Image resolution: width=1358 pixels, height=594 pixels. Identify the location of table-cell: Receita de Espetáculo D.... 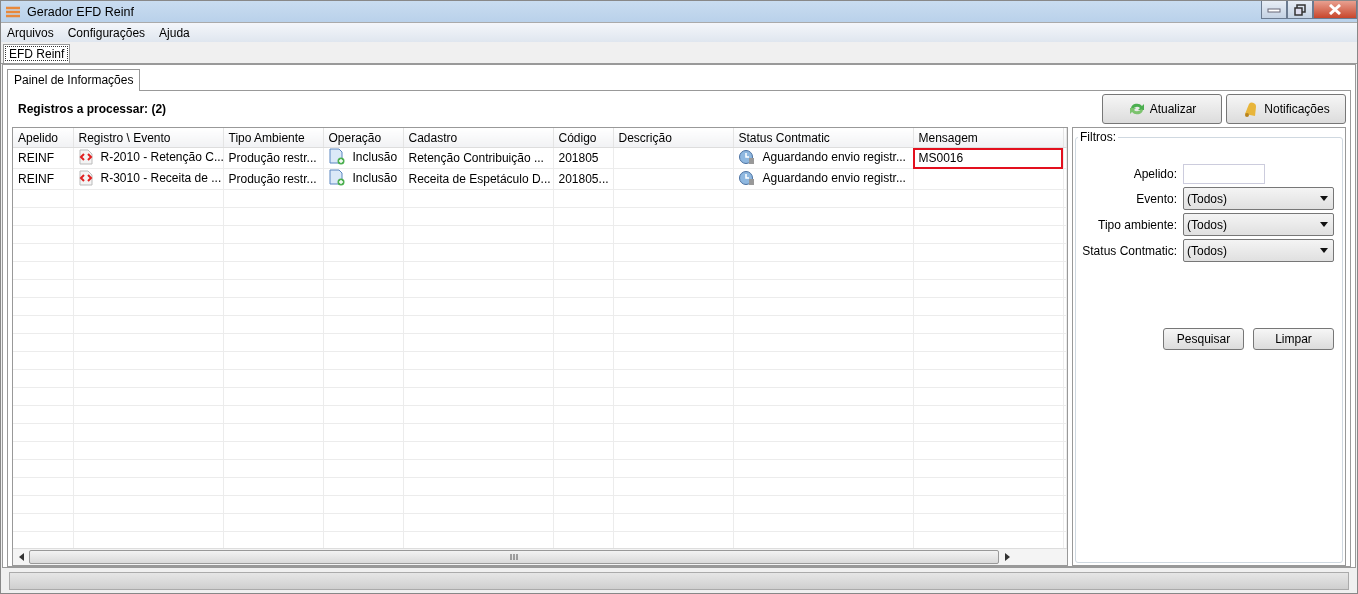
(479, 179).